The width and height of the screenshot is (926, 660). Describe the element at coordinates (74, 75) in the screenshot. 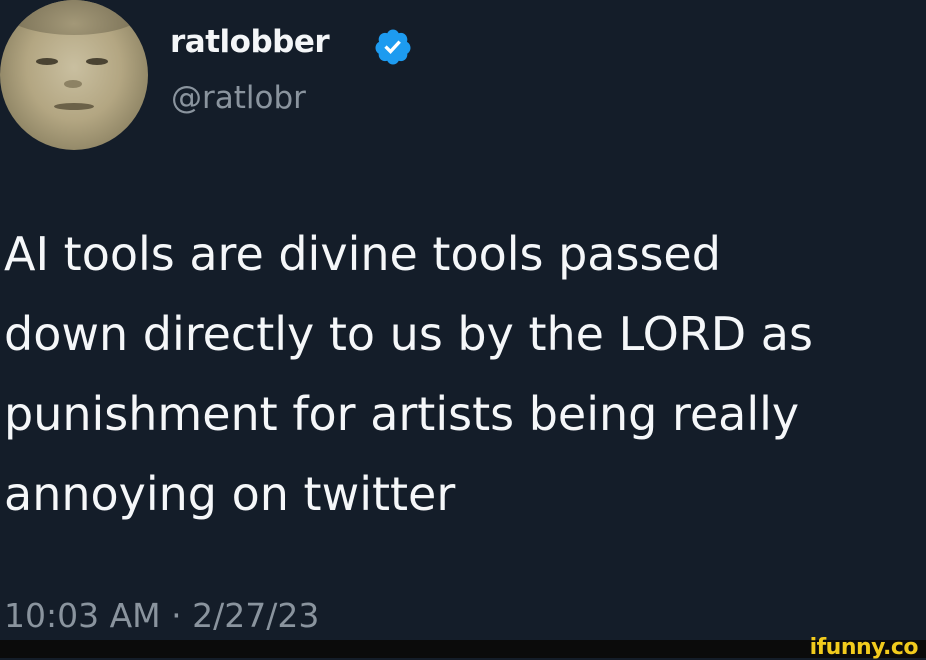

I see `profile-avatar` at that location.